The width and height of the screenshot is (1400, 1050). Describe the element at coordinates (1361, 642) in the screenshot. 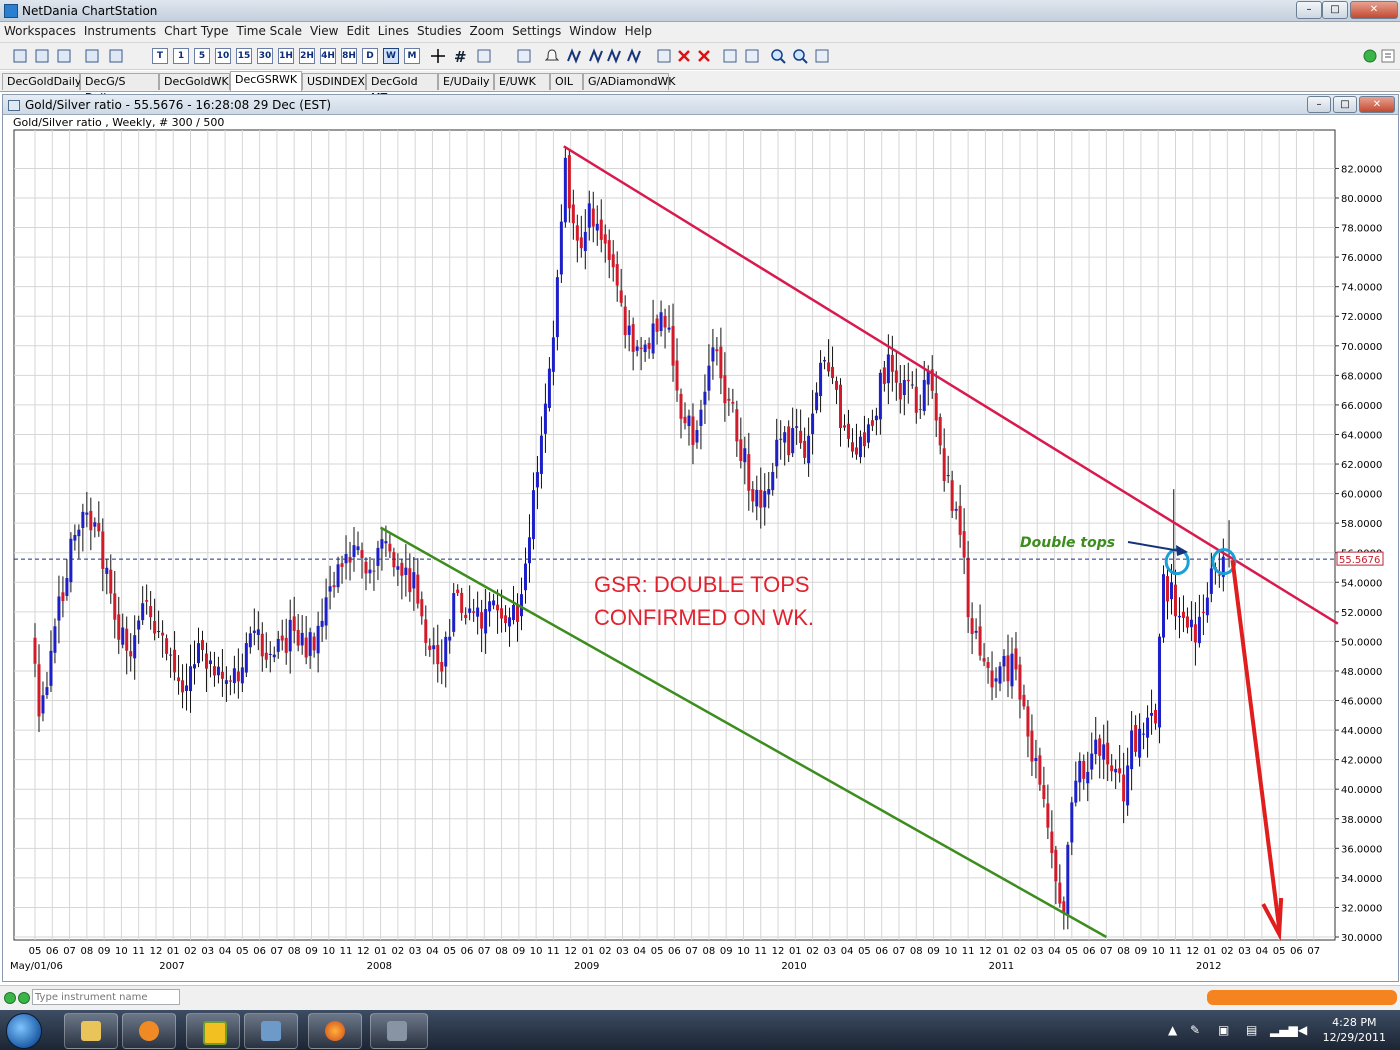

I see `y-tick-label: 50.0000` at that location.